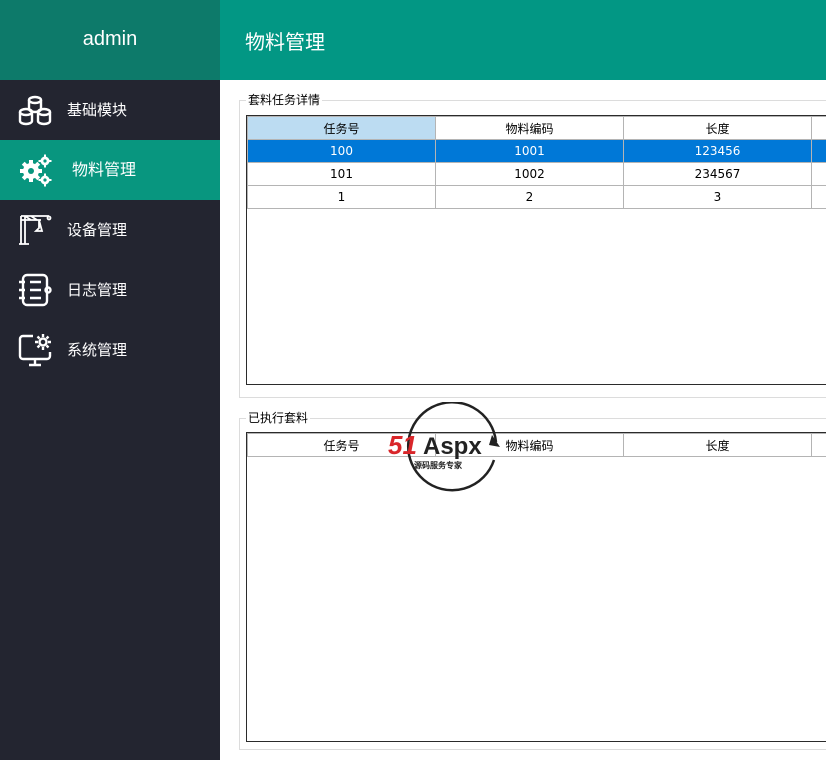 Image resolution: width=826 pixels, height=760 pixels. I want to click on sidebar-item-label: 基础模块, so click(97, 110).